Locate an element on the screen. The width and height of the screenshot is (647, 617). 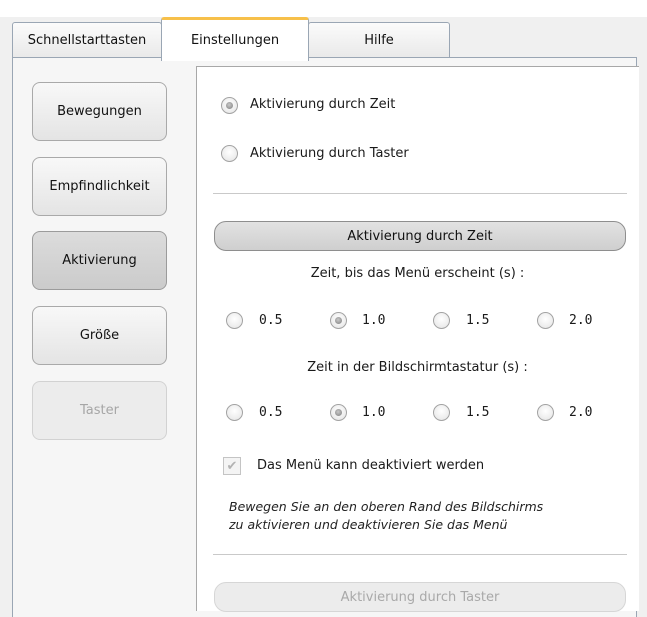
radio-menu-delay-0.5 is located at coordinates (234, 320).